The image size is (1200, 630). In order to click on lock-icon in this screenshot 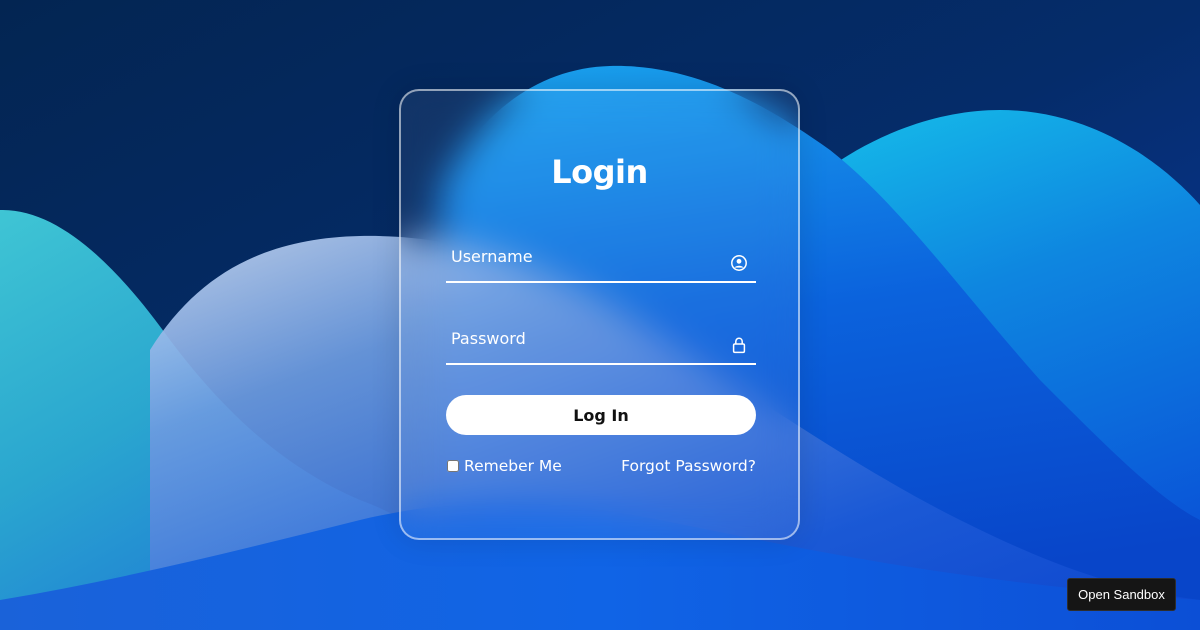, I will do `click(739, 345)`.